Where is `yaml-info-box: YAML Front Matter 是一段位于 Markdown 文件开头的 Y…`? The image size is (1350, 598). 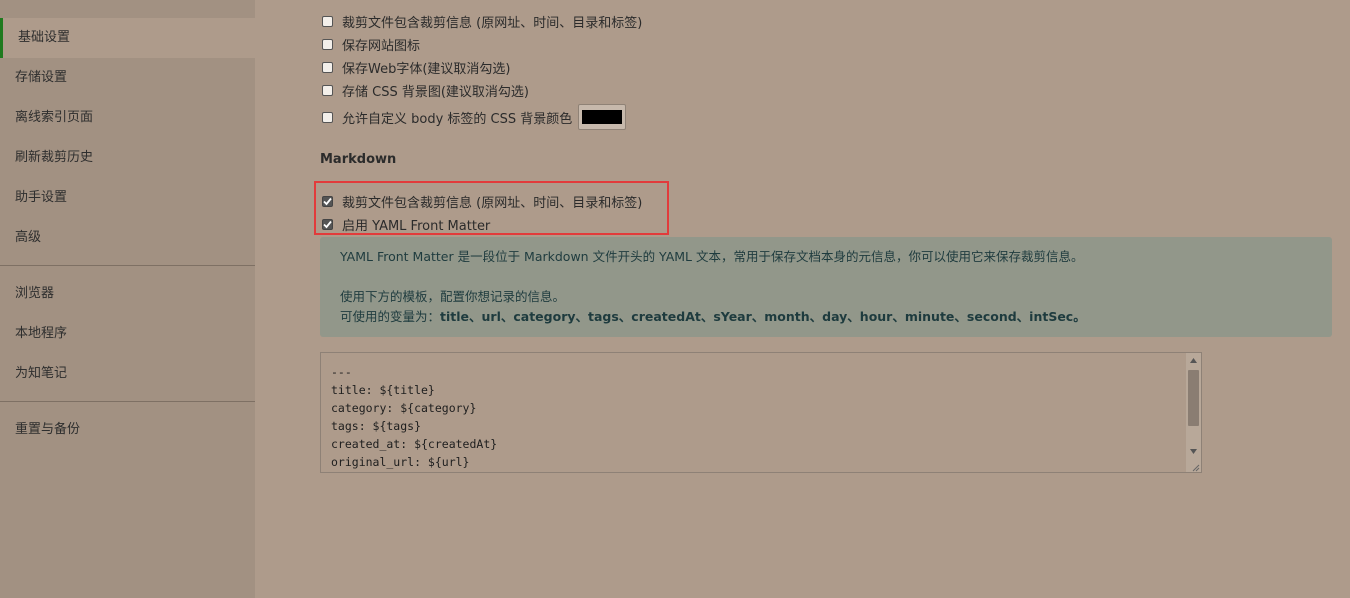 yaml-info-box: YAML Front Matter 是一段位于 Markdown 文件开头的 Y… is located at coordinates (826, 287).